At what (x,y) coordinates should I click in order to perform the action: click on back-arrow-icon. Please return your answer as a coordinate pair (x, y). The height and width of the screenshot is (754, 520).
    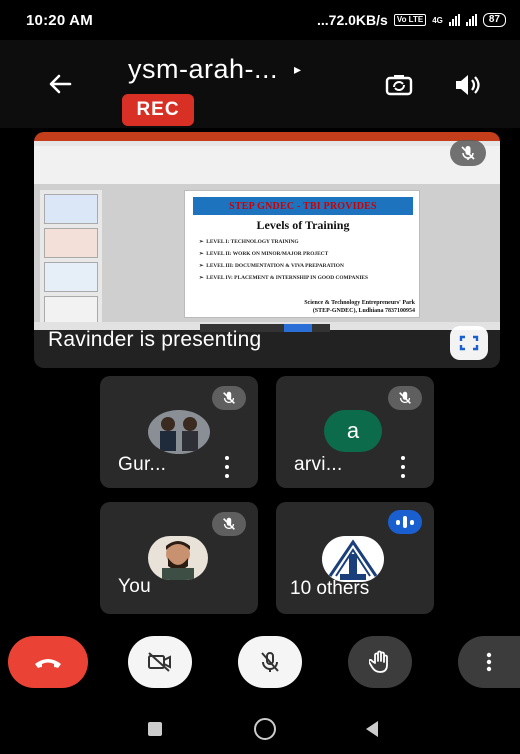
    Looking at the image, I should click on (60, 84).